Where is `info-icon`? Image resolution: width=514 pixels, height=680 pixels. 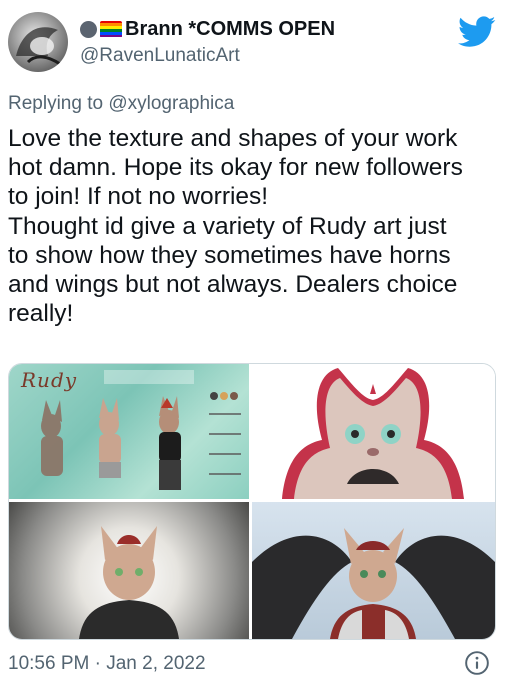
info-icon is located at coordinates (477, 663).